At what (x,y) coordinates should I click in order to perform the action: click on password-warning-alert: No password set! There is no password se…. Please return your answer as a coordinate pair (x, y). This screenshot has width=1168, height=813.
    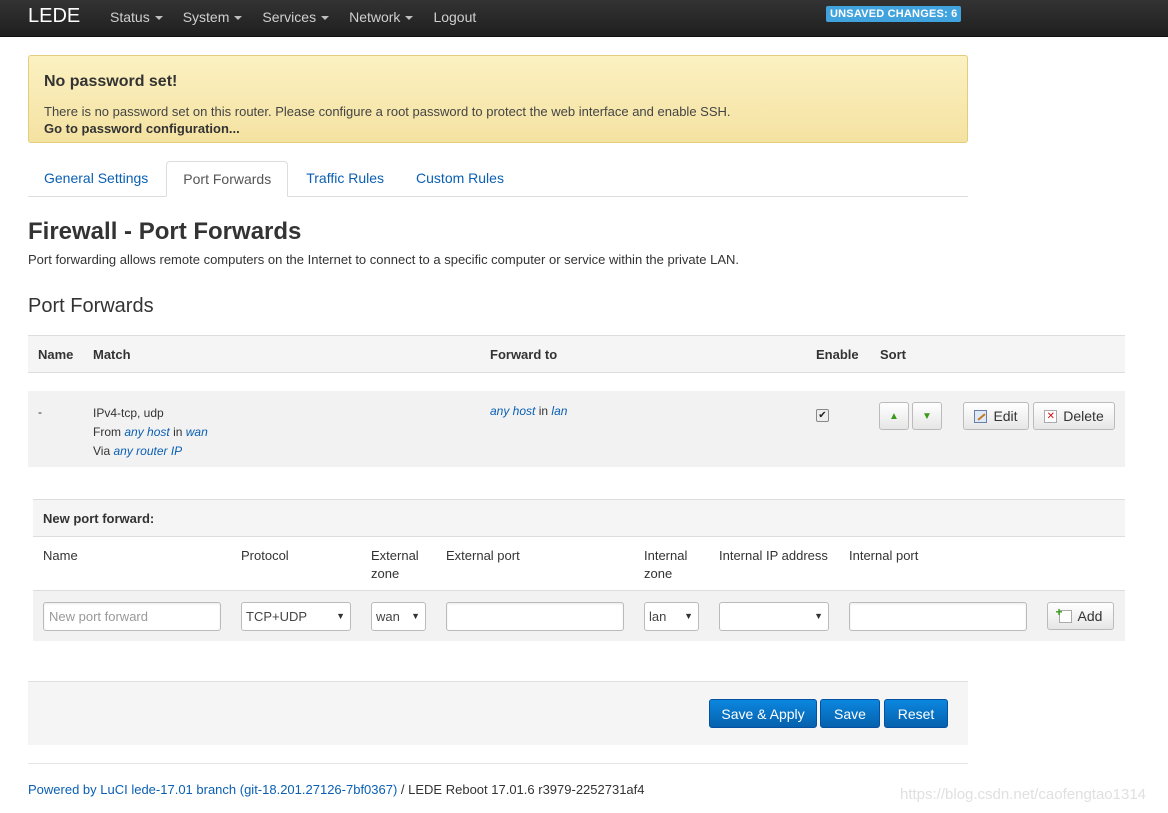
    Looking at the image, I should click on (498, 99).